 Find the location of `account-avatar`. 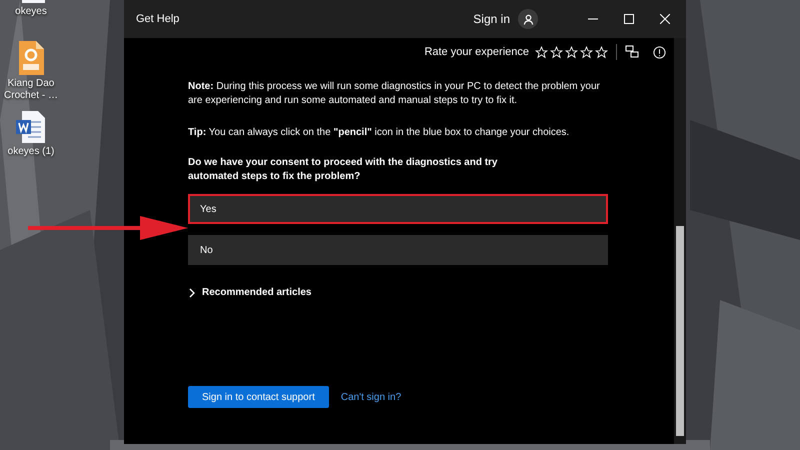

account-avatar is located at coordinates (528, 19).